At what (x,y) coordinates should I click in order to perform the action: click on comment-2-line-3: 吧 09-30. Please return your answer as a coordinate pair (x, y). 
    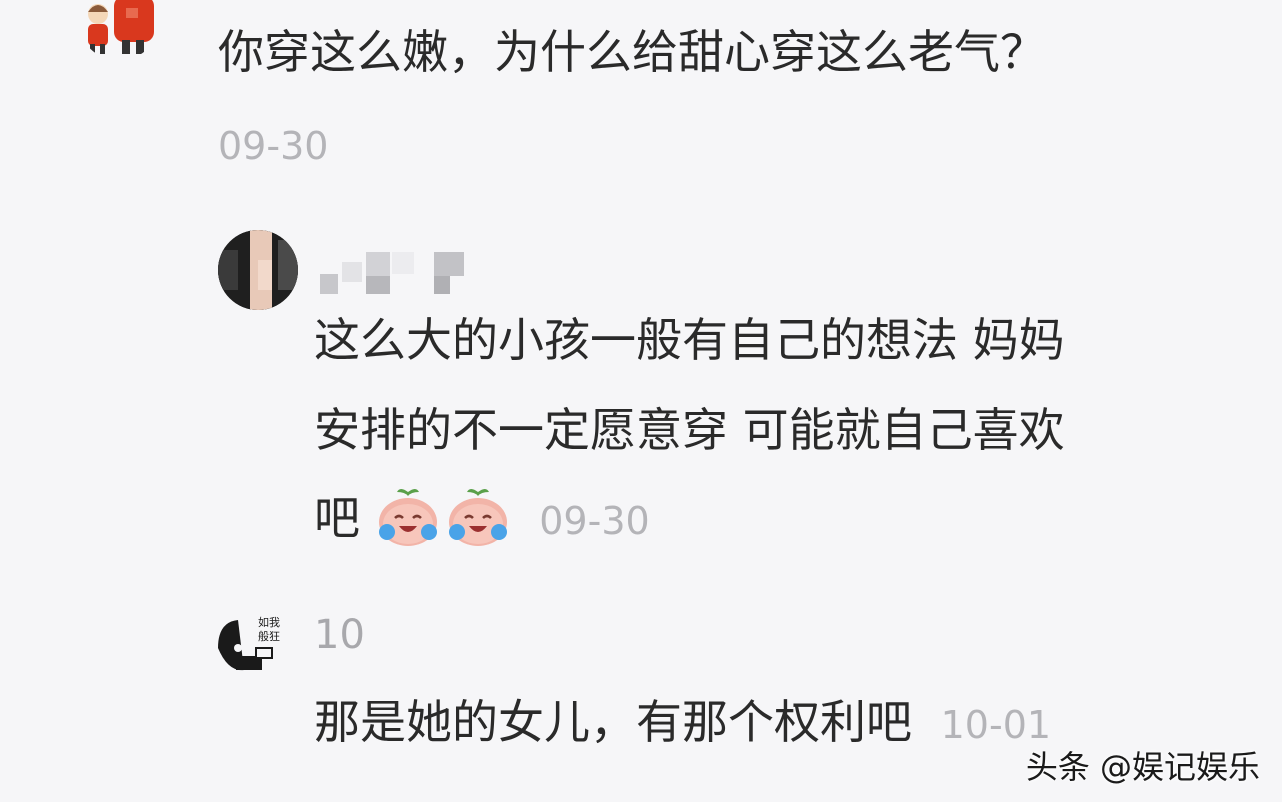
    Looking at the image, I should click on (482, 519).